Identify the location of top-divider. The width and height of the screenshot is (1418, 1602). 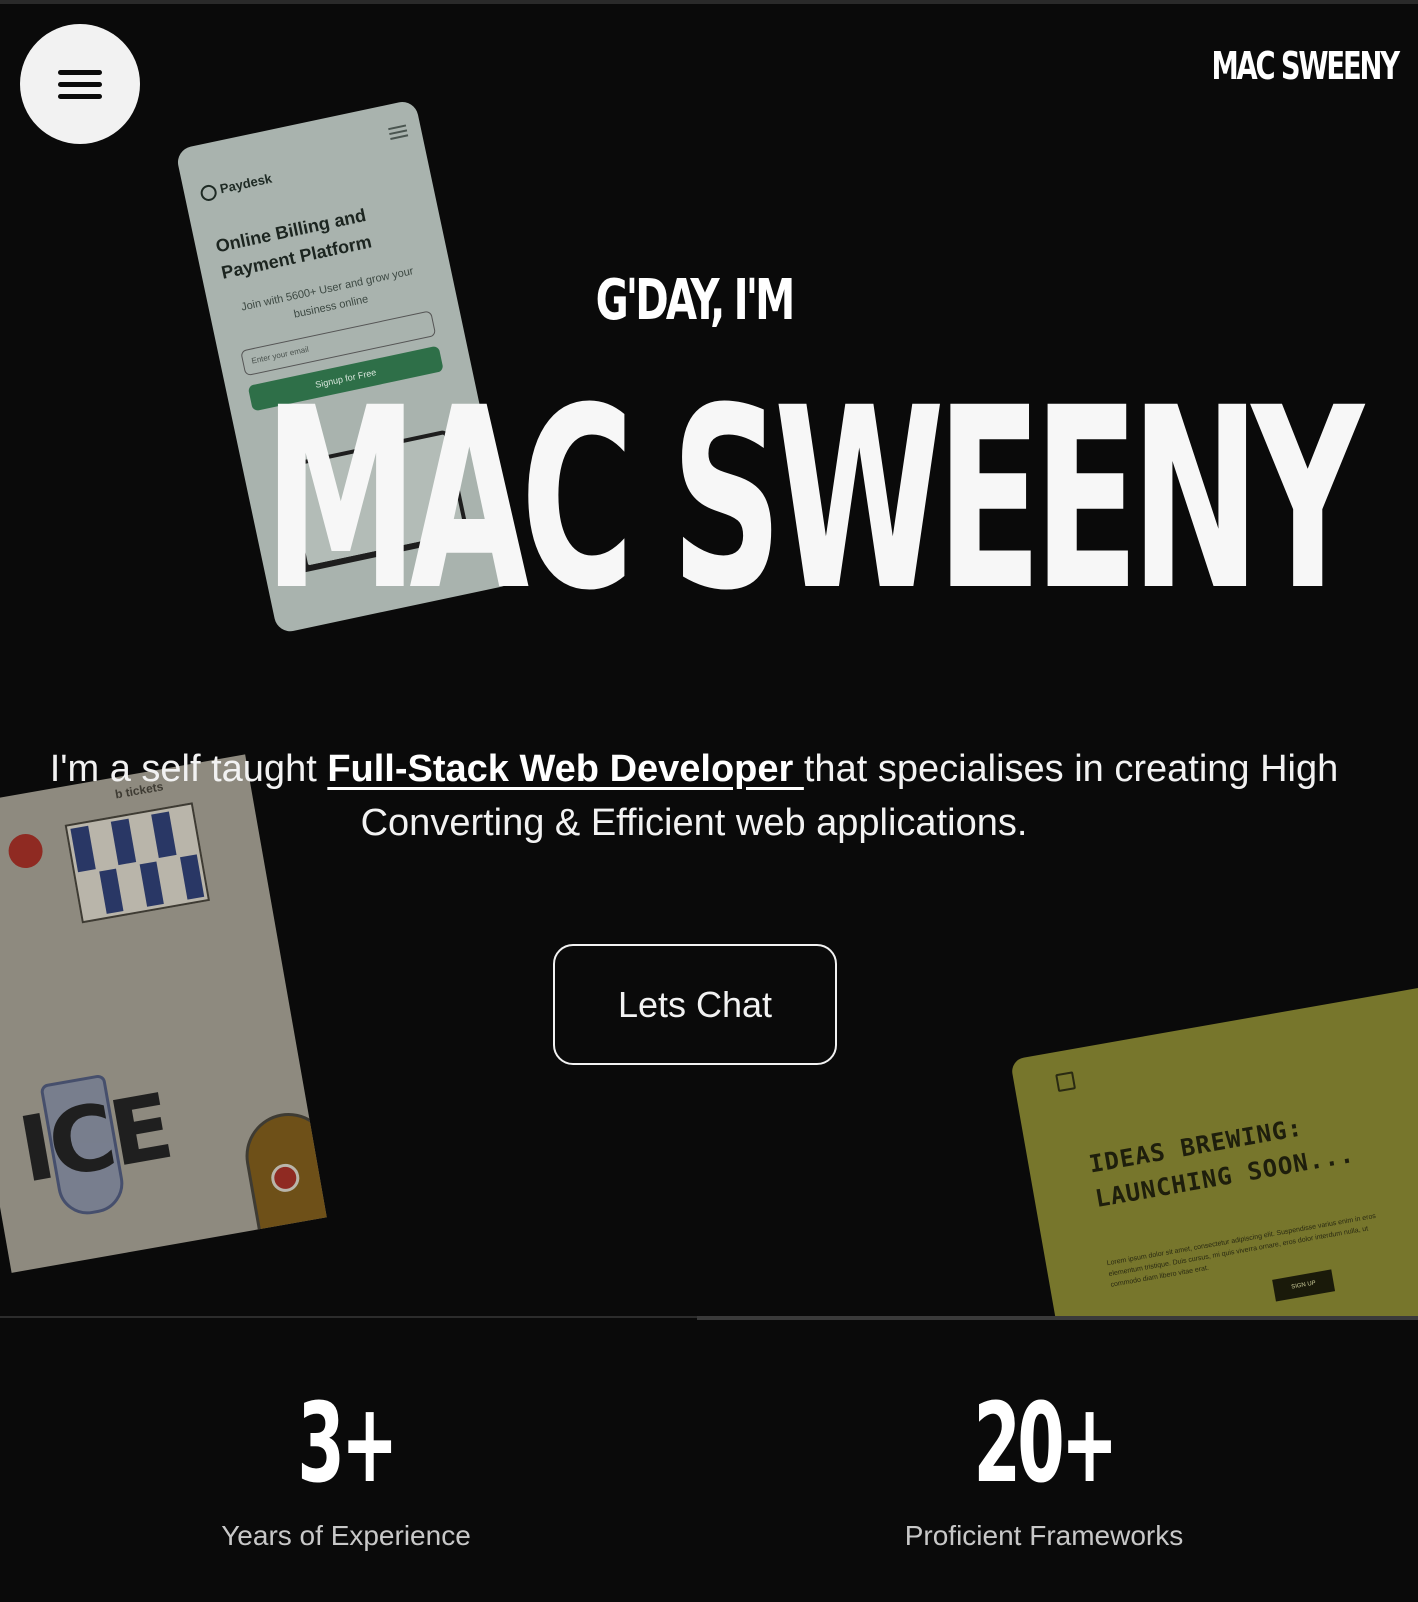
(709, 2).